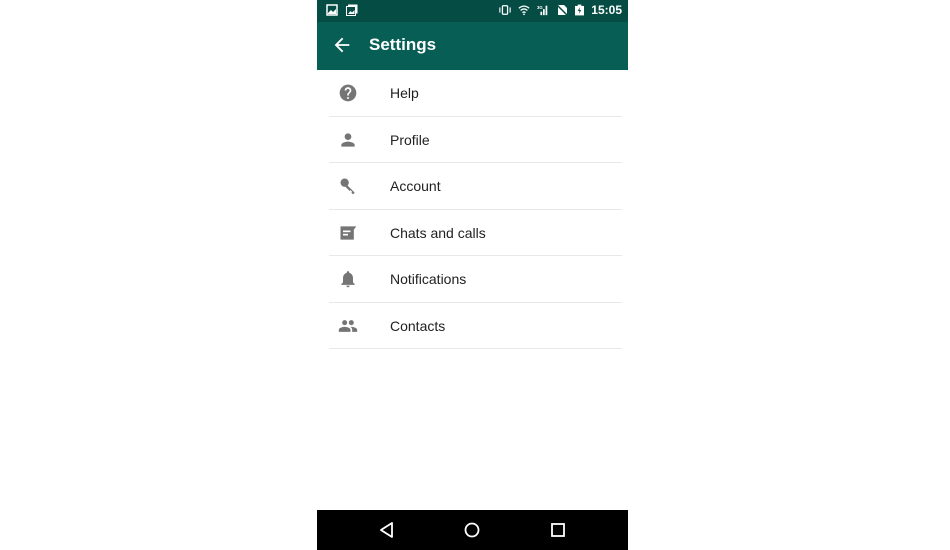 The image size is (950, 550). Describe the element at coordinates (428, 279) in the screenshot. I see `settings-item-label: Notifications` at that location.